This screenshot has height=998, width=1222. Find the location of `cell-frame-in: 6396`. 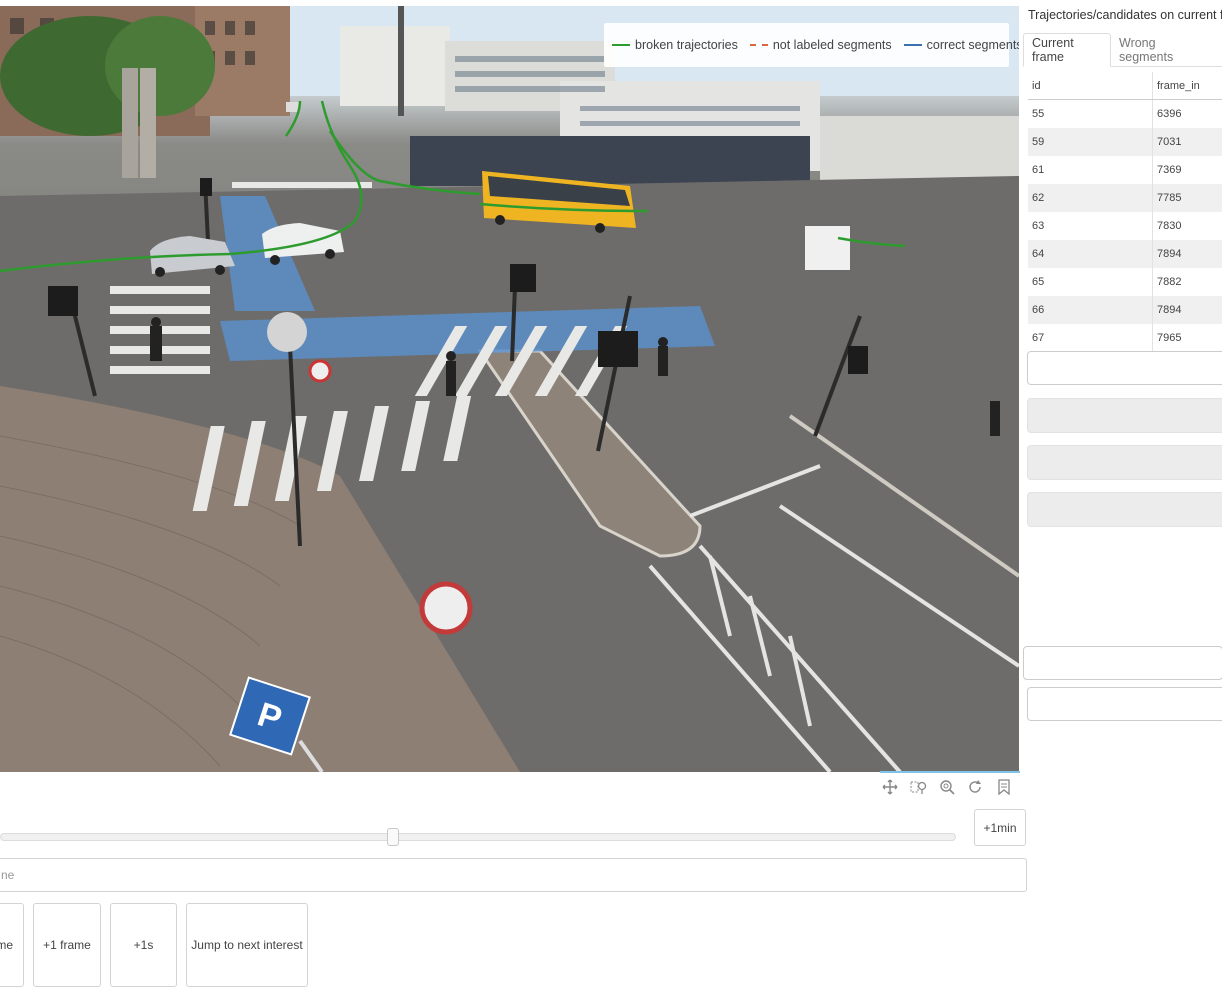

cell-frame-in: 6396 is located at coordinates (1187, 114).